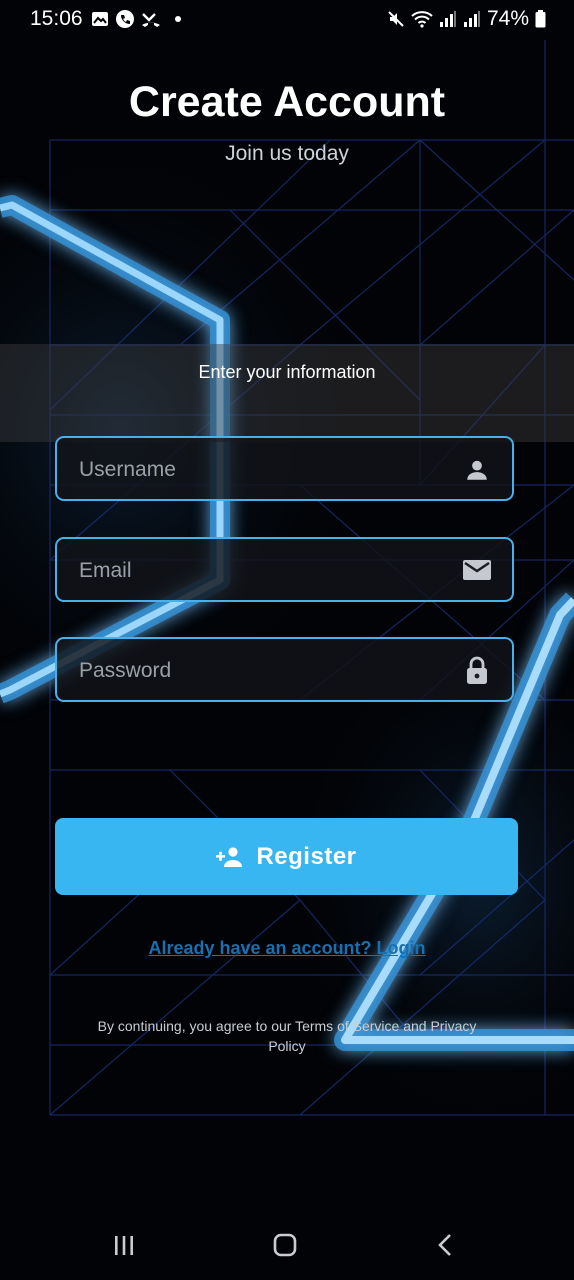  Describe the element at coordinates (477, 570) in the screenshot. I see `mail-icon` at that location.